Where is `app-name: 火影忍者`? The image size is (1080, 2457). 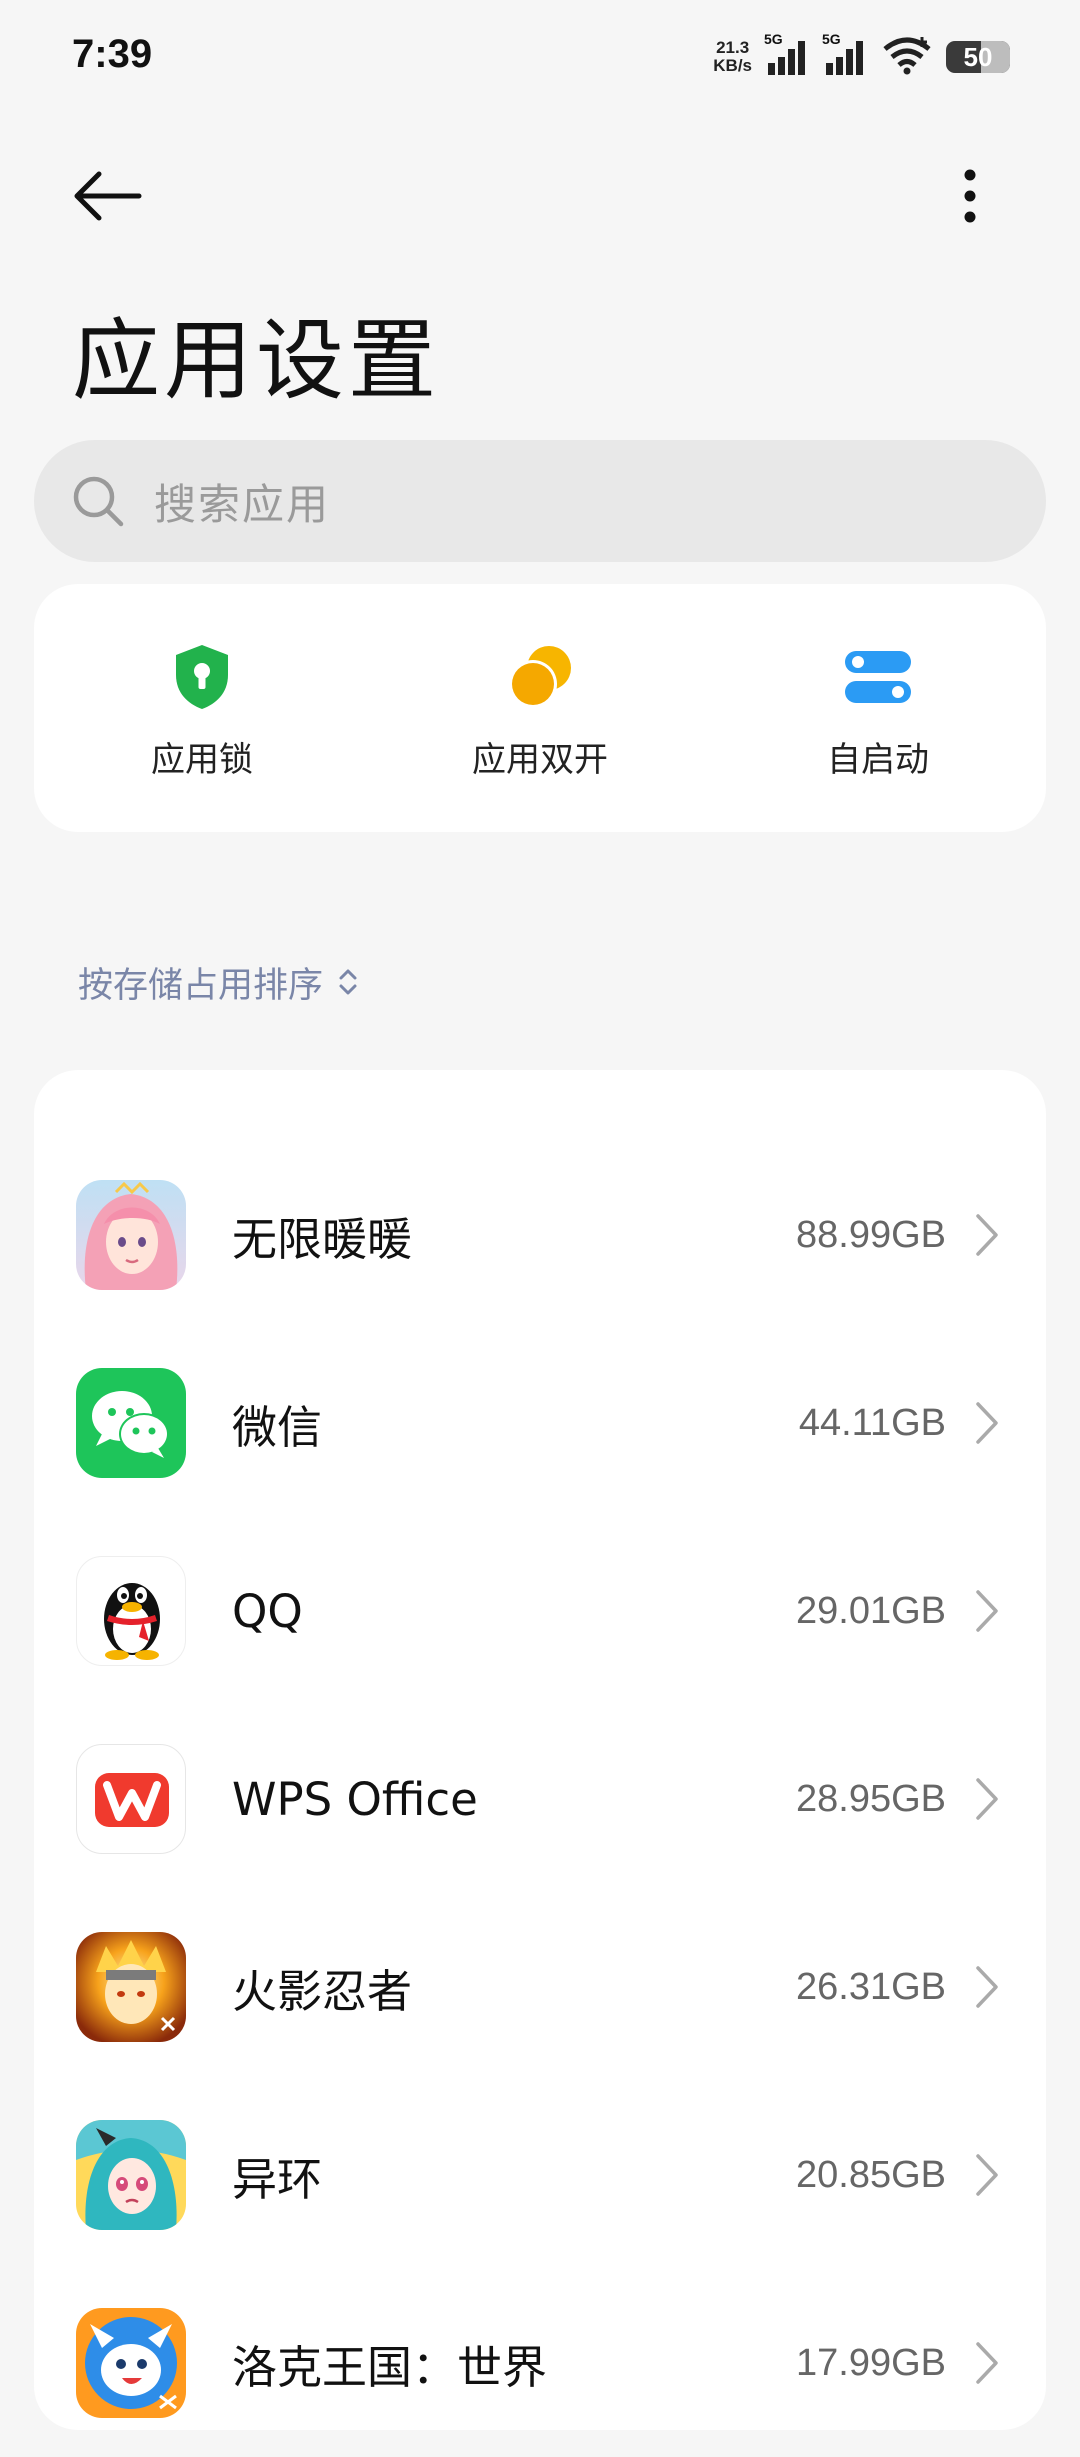 app-name: 火影忍者 is located at coordinates (322, 1991).